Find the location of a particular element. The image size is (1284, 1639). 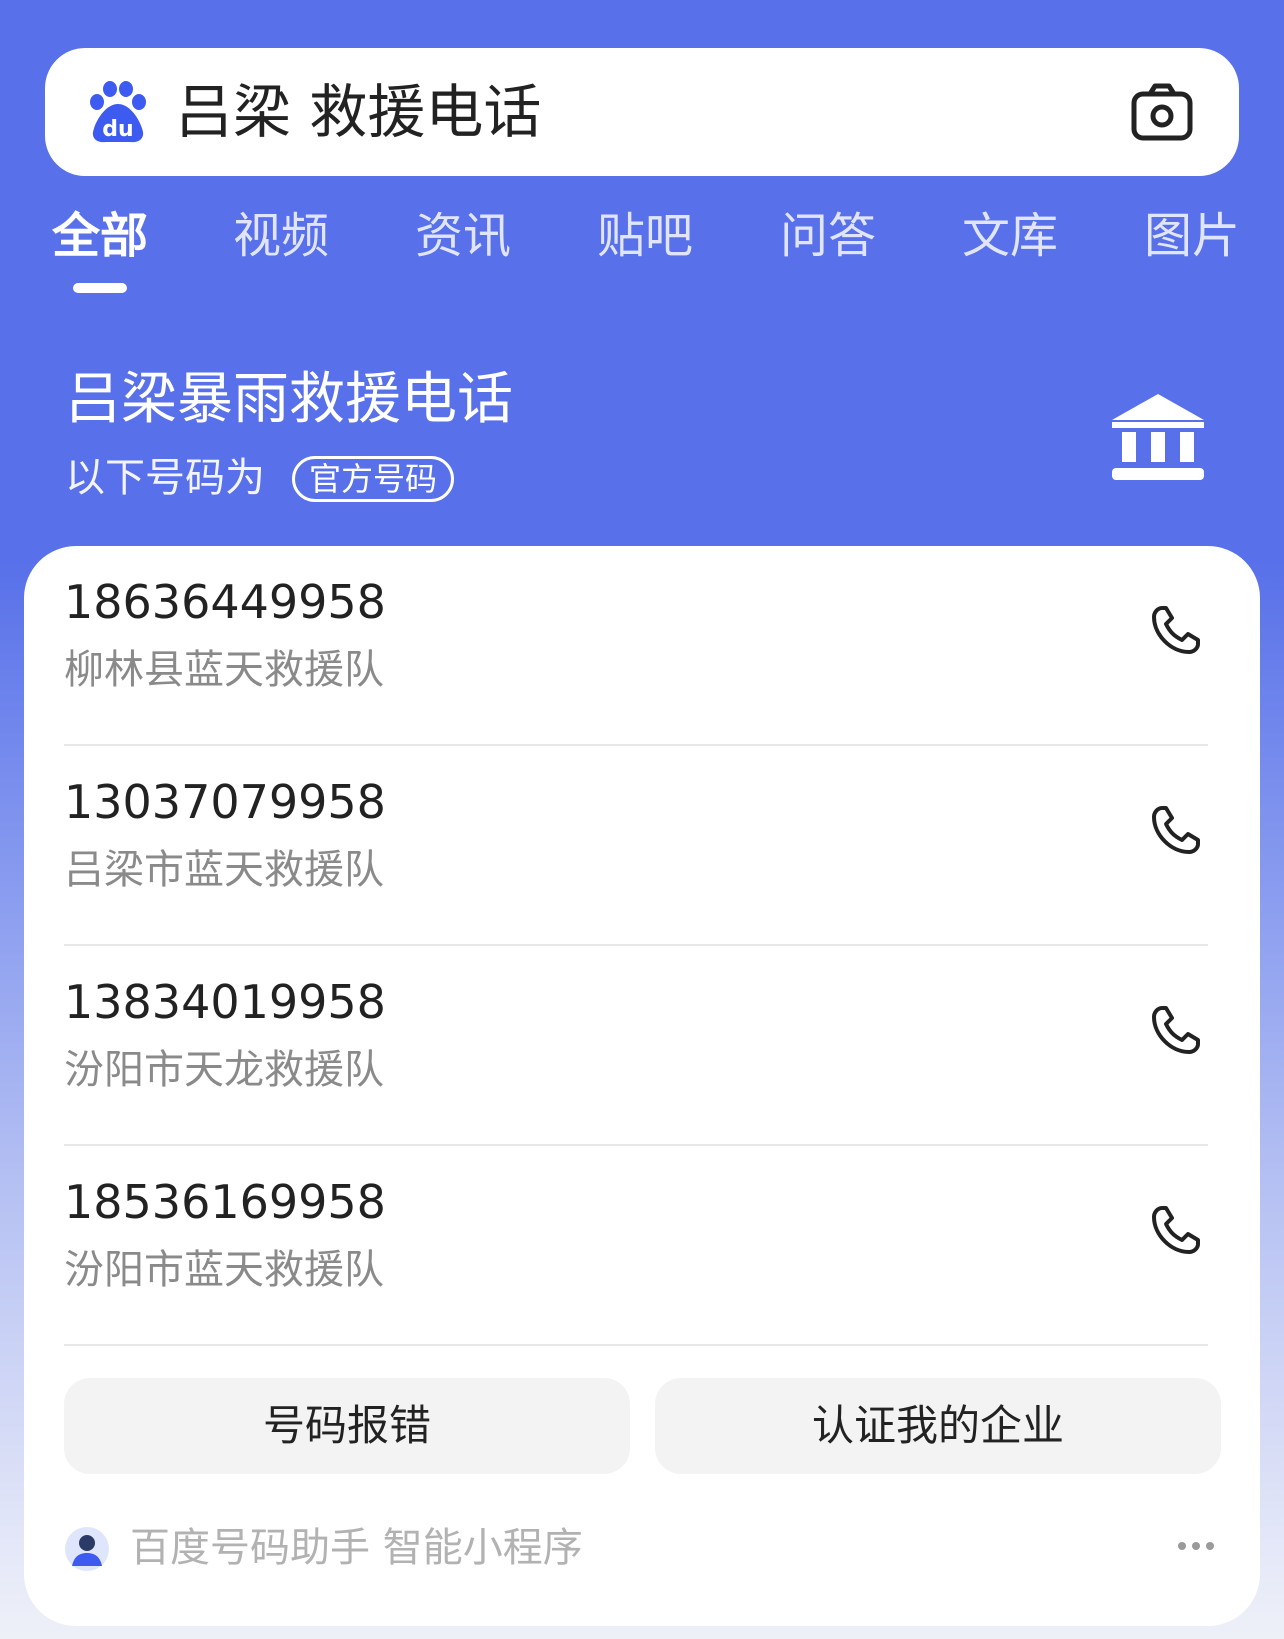

contact-row: 18636449958 柳林县蓝天救援队 is located at coordinates (636, 646).